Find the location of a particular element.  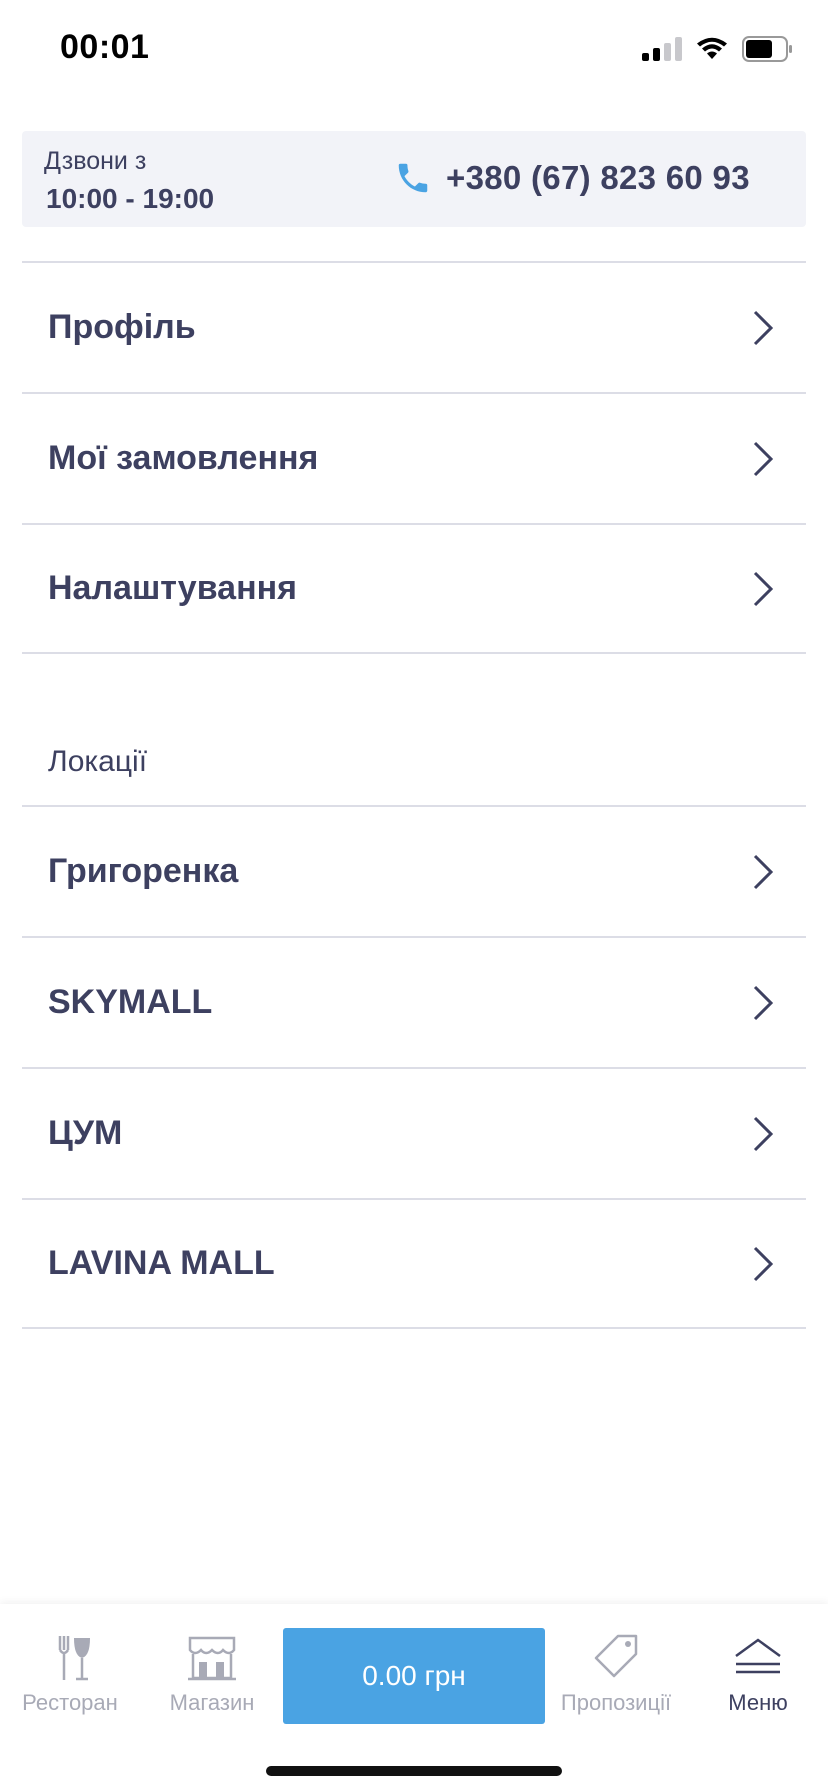

phone-number: +380 (67) 823 60 93 is located at coordinates (598, 177).